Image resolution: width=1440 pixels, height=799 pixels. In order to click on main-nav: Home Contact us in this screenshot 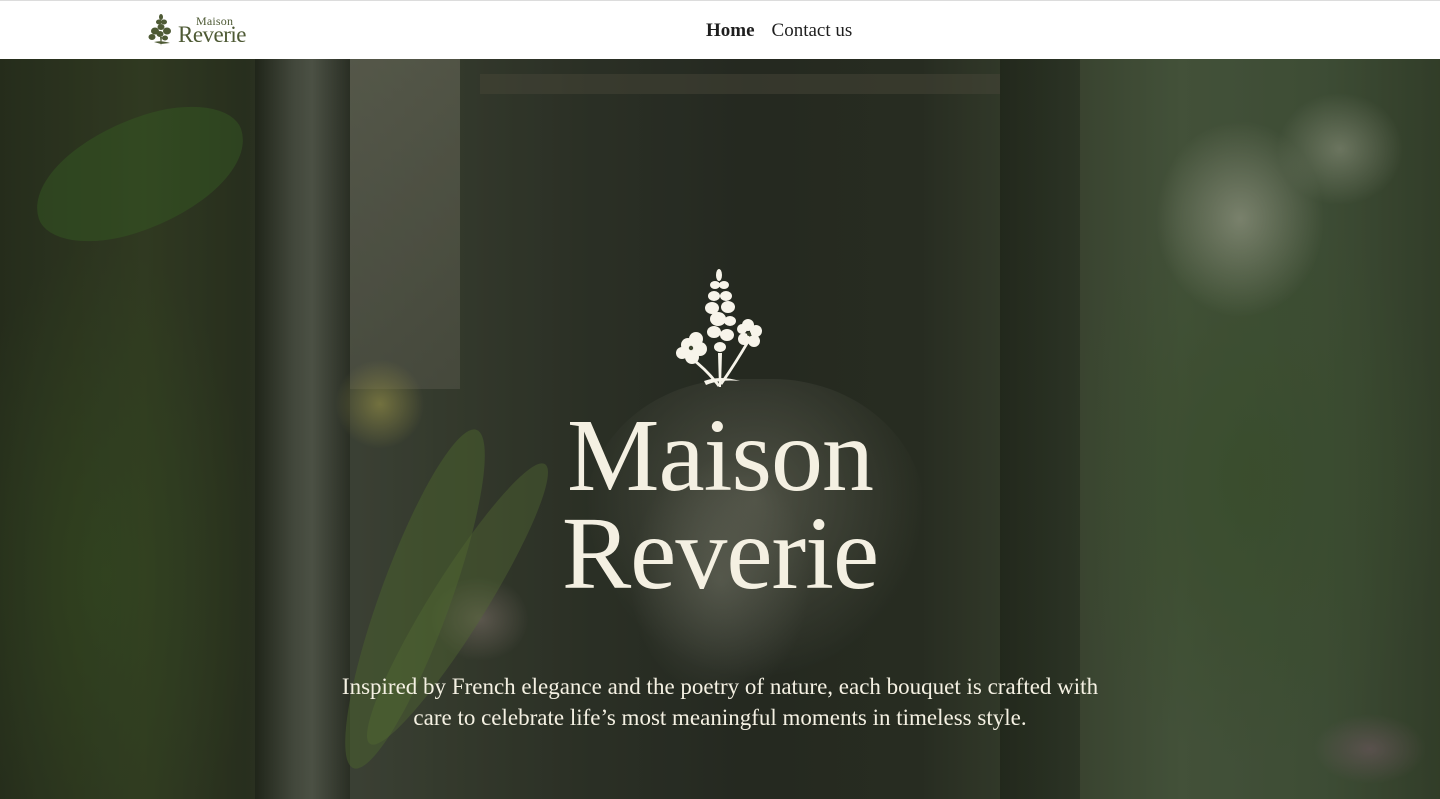, I will do `click(779, 31)`.